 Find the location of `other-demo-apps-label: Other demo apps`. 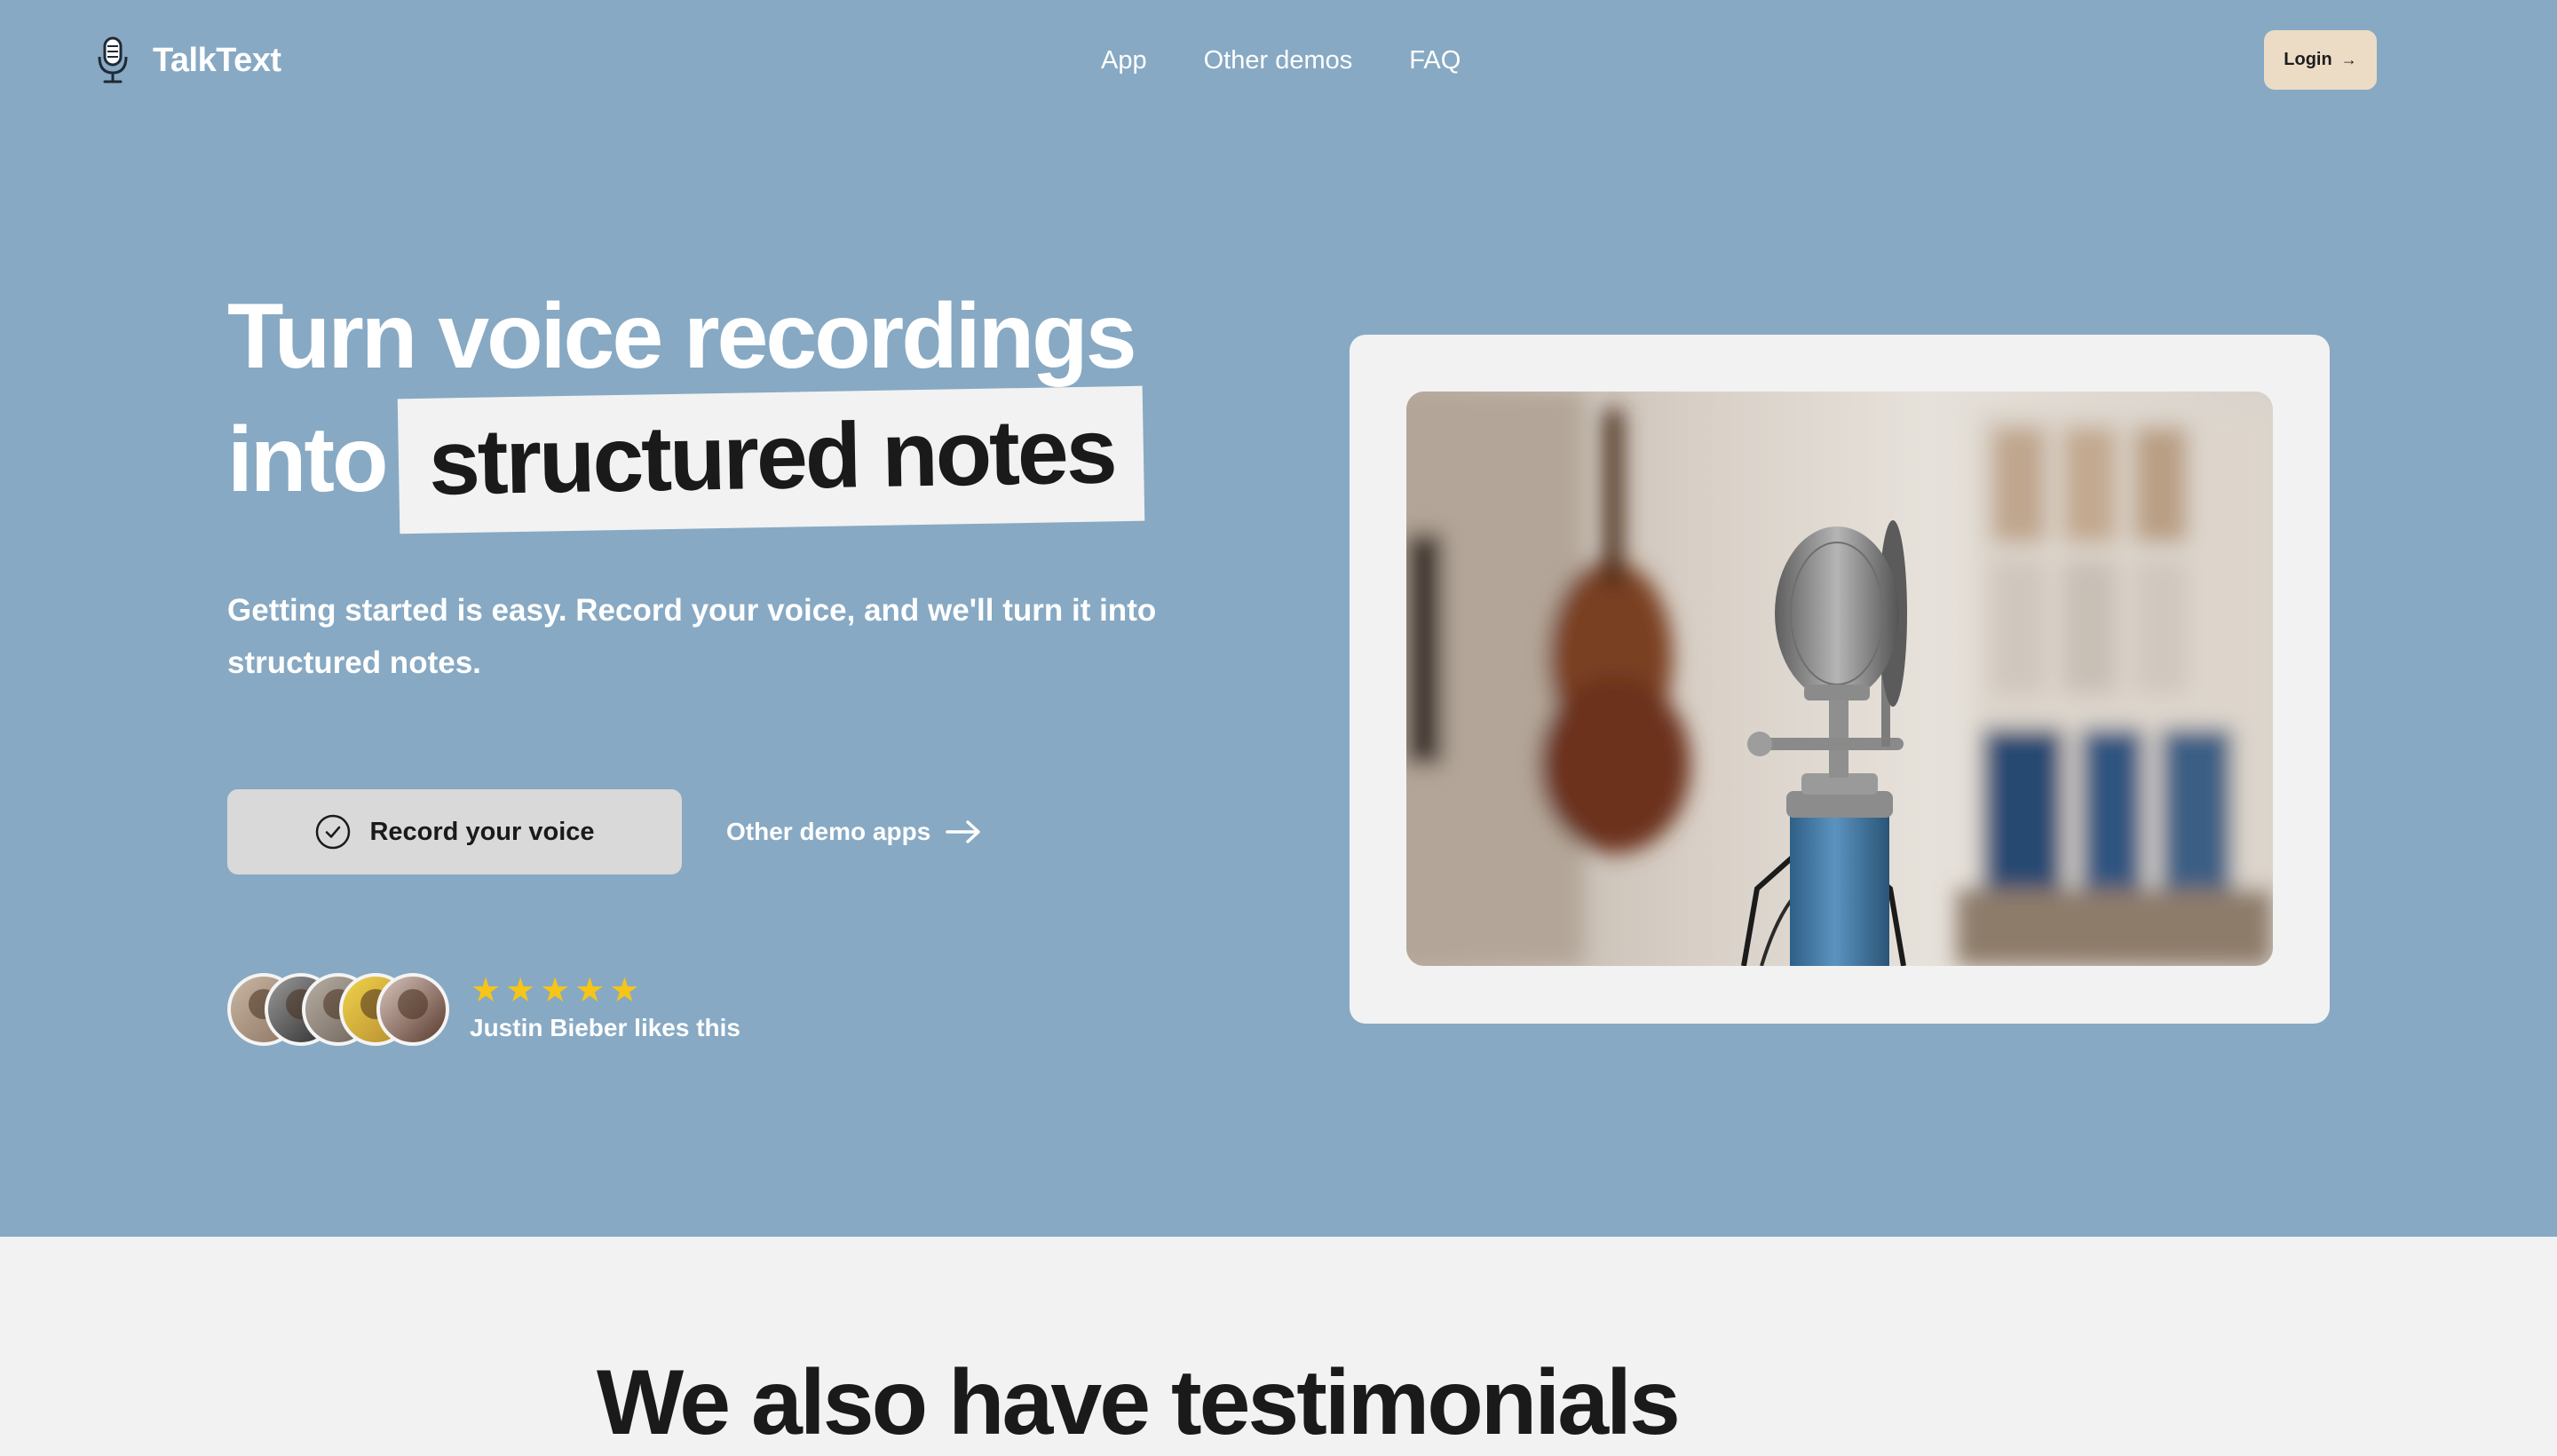

other-demo-apps-label: Other demo apps is located at coordinates (828, 831).